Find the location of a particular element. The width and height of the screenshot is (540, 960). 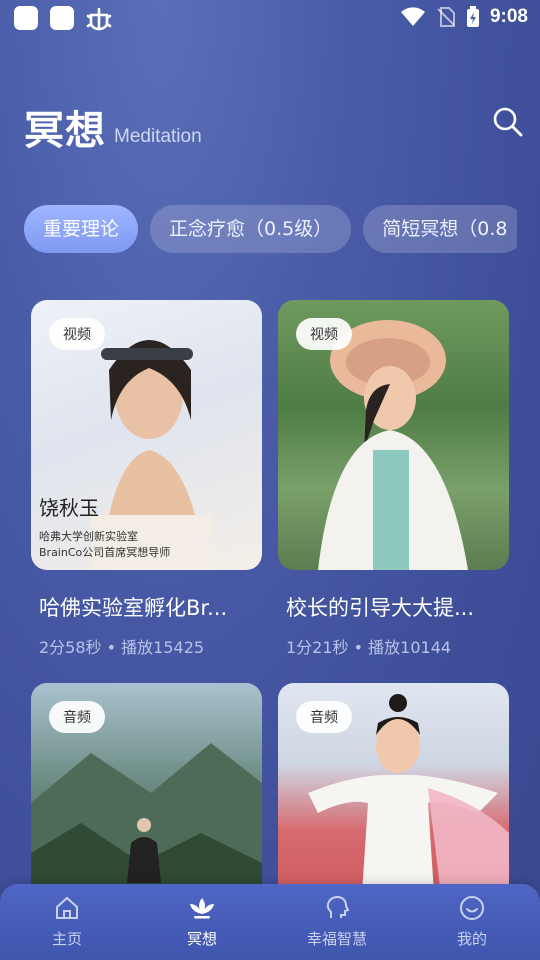

card-thumbnail: 视频 is located at coordinates (393, 435).